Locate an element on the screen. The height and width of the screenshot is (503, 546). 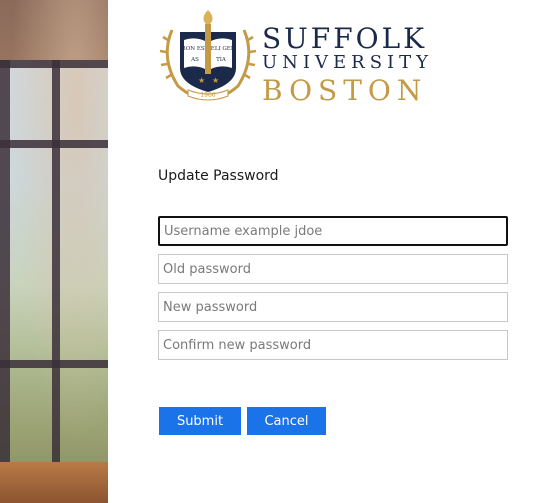
window-sill is located at coordinates (54, 482).